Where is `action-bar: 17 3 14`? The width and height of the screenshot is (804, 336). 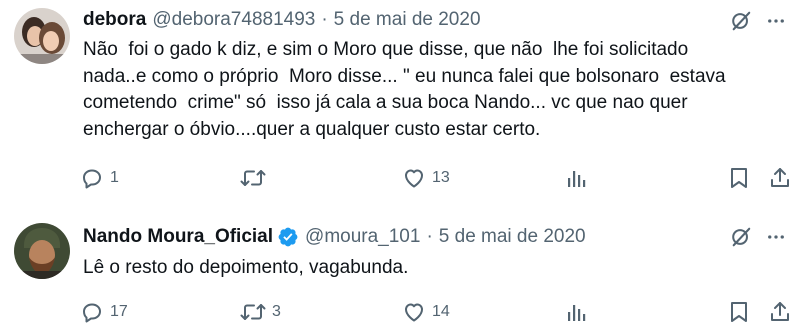
action-bar: 17 3 14 is located at coordinates (435, 312).